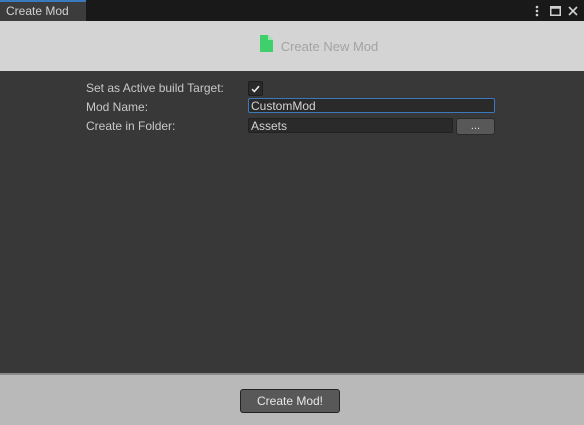 The width and height of the screenshot is (584, 425). Describe the element at coordinates (371, 105) in the screenshot. I see `mod-name-input` at that location.